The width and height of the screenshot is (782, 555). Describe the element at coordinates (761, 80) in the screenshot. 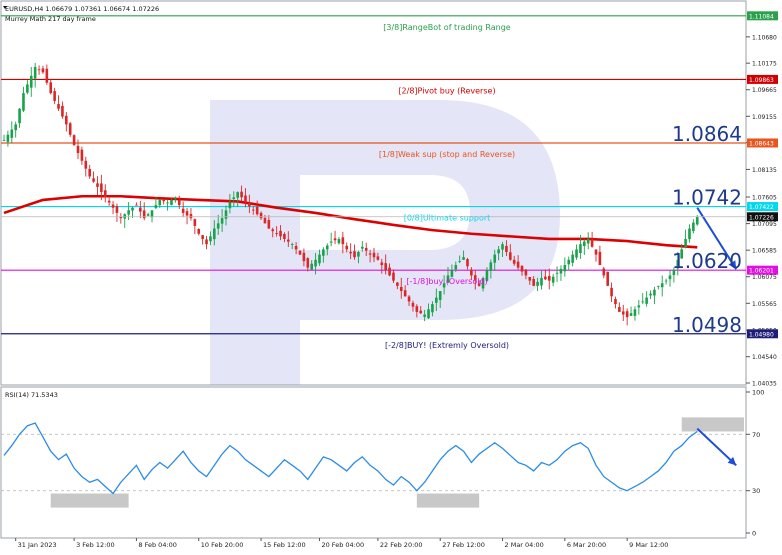

I see `price-badge-label: 1.09863` at that location.